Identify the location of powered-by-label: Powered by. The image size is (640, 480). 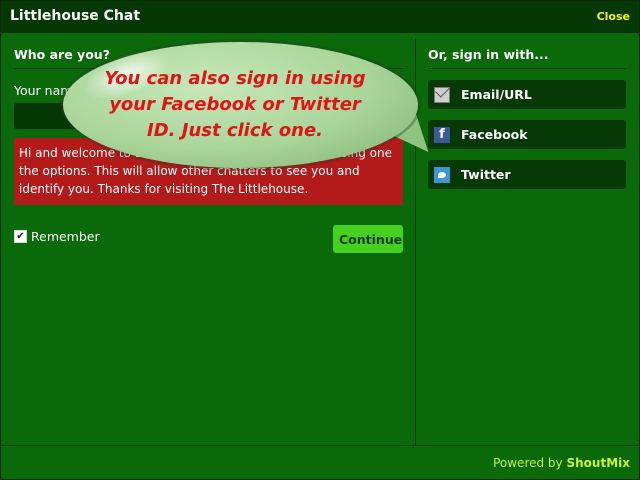
(528, 463).